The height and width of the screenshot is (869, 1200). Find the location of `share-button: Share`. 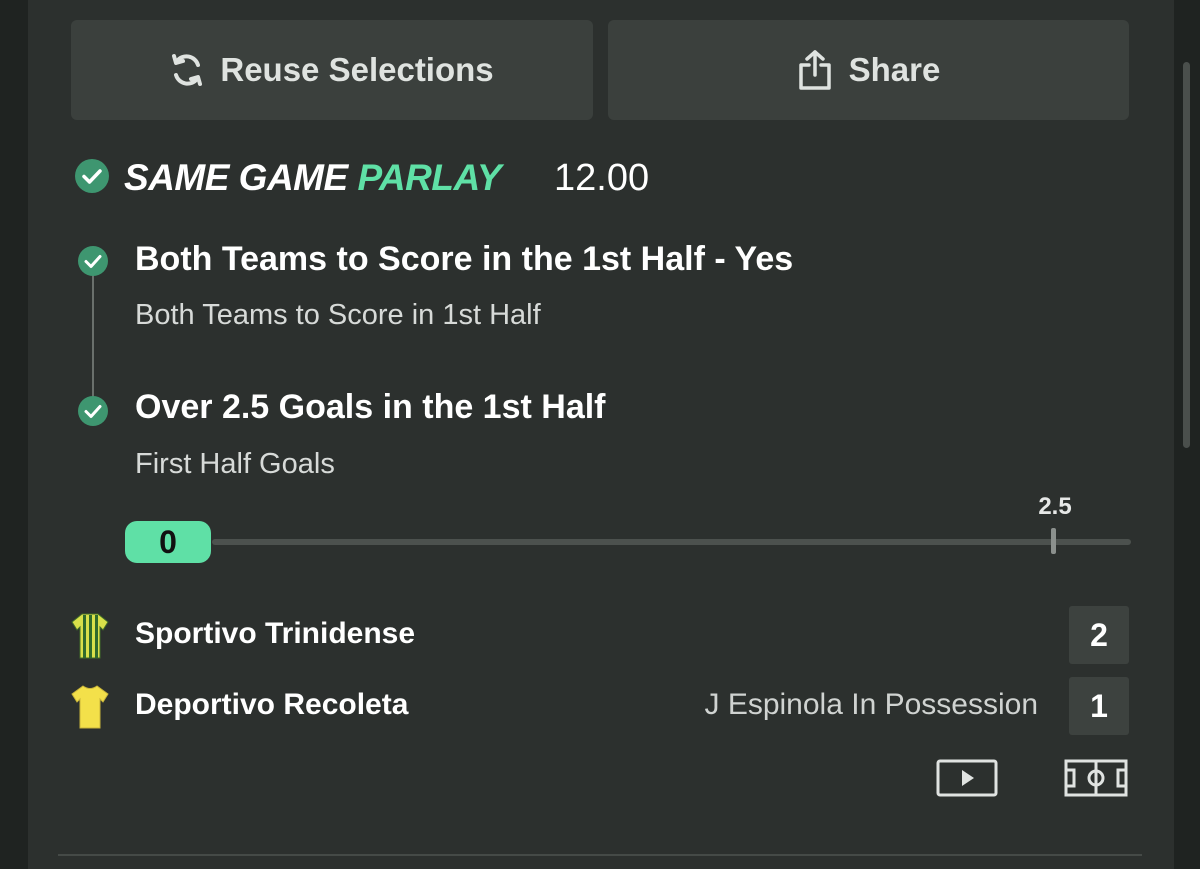

share-button: Share is located at coordinates (868, 70).